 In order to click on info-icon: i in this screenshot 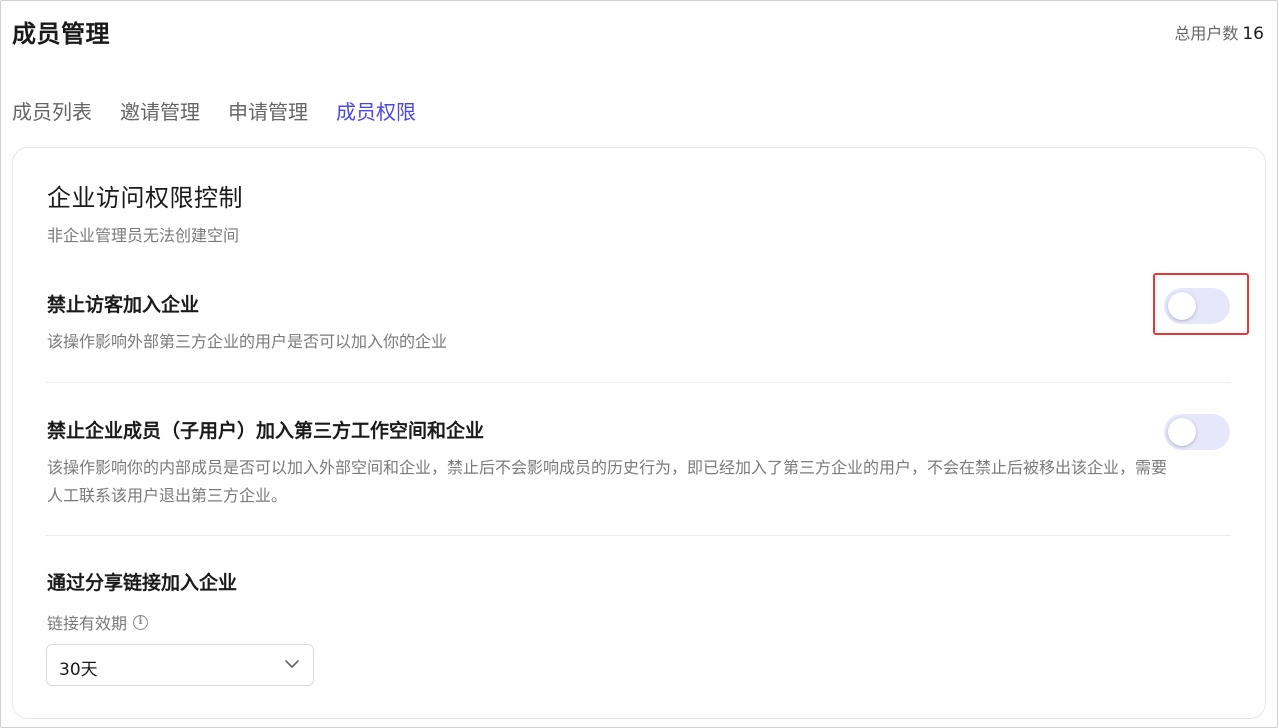, I will do `click(141, 622)`.